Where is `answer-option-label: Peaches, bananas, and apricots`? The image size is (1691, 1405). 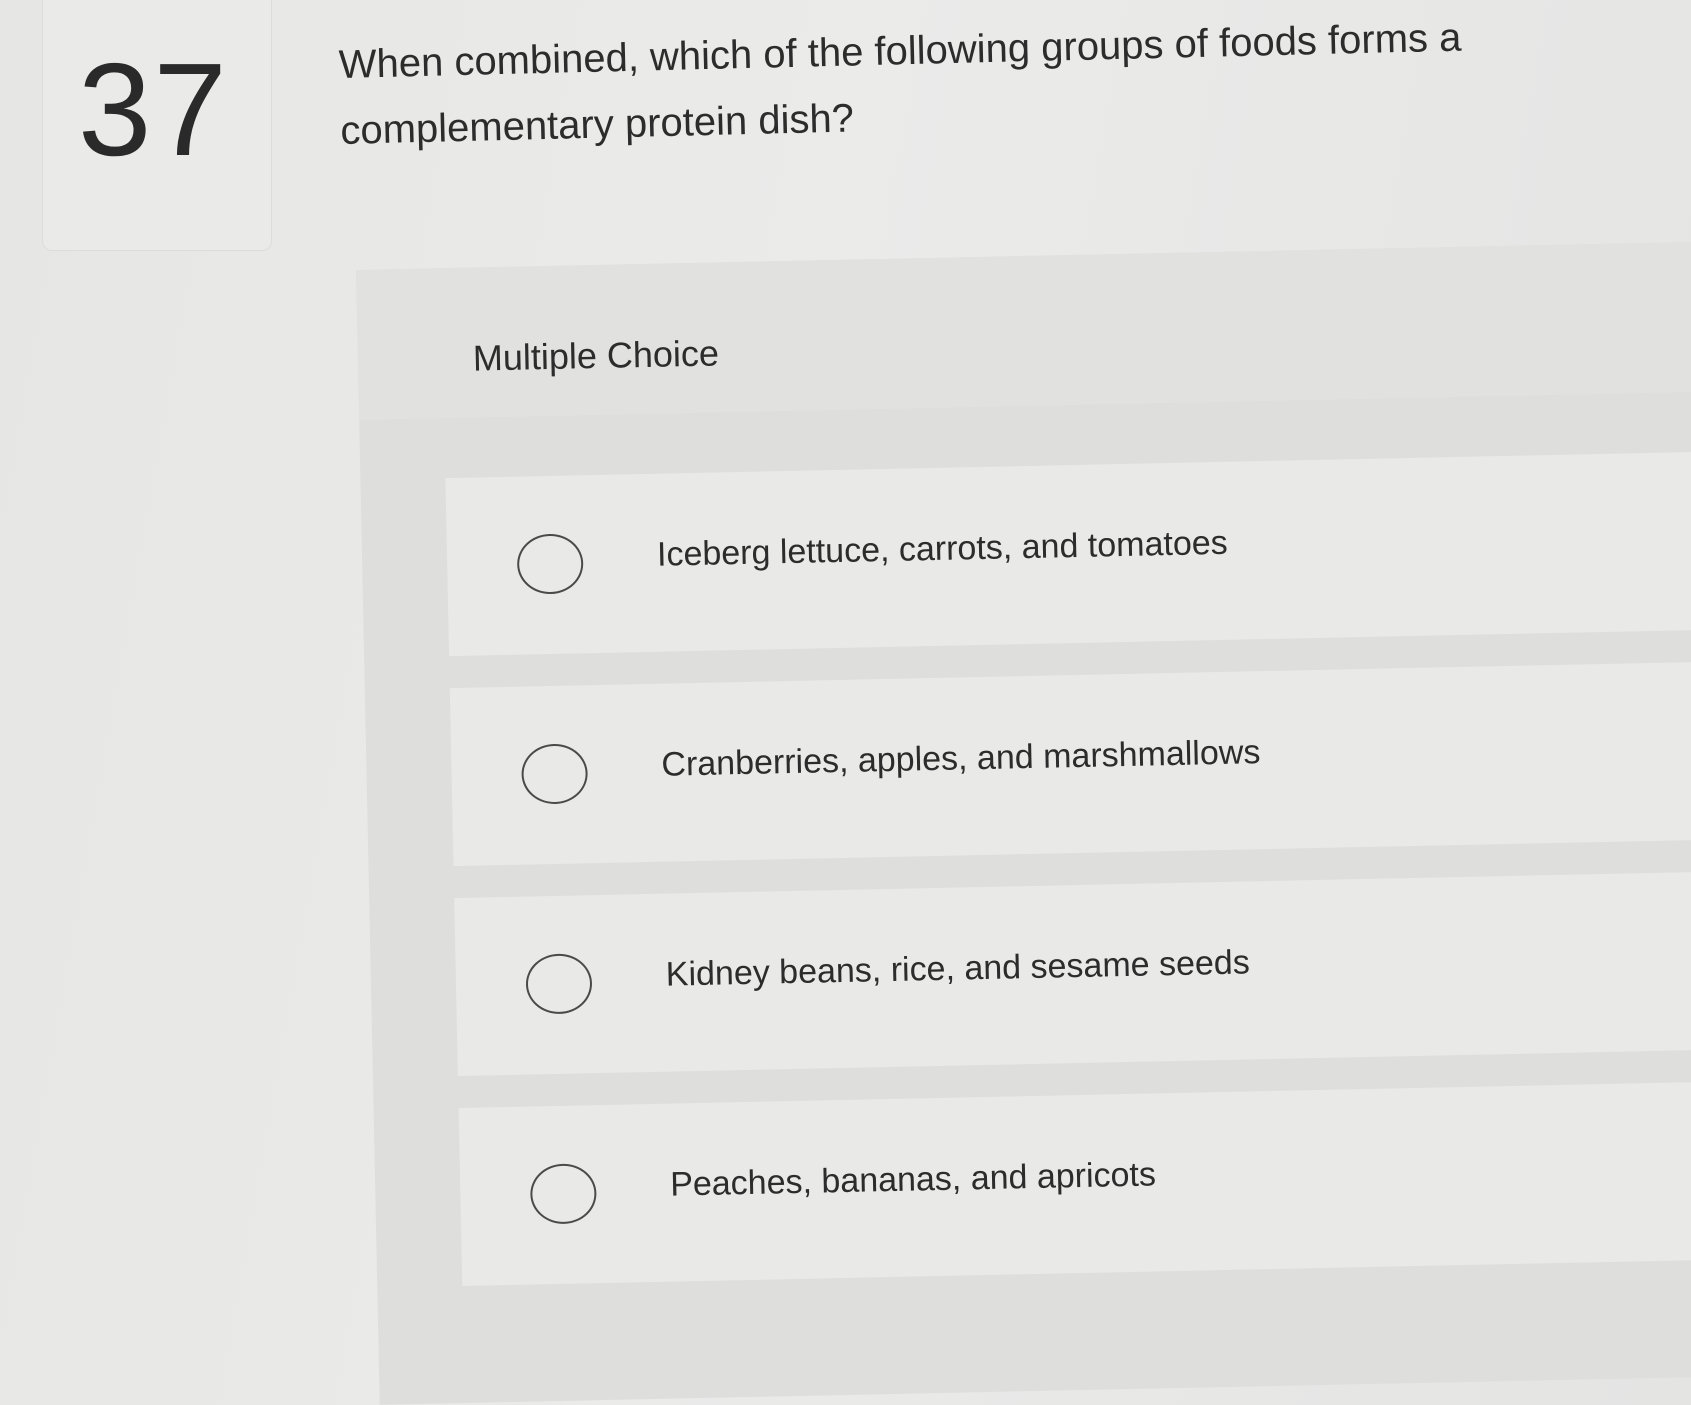
answer-option-label: Peaches, bananas, and apricots is located at coordinates (913, 1179).